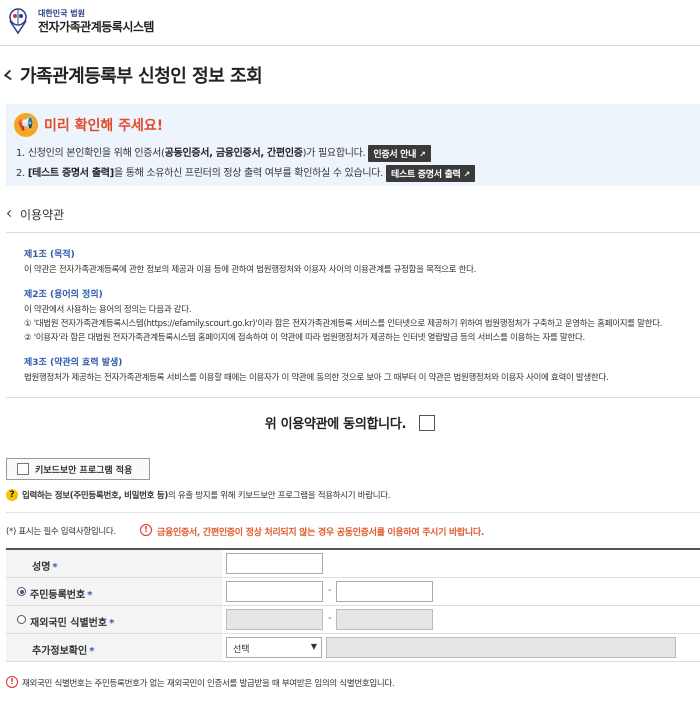 The image size is (700, 706). I want to click on notice-text: 1. 신청인의 본인확인을 위해 인증서(, so click(90, 153).